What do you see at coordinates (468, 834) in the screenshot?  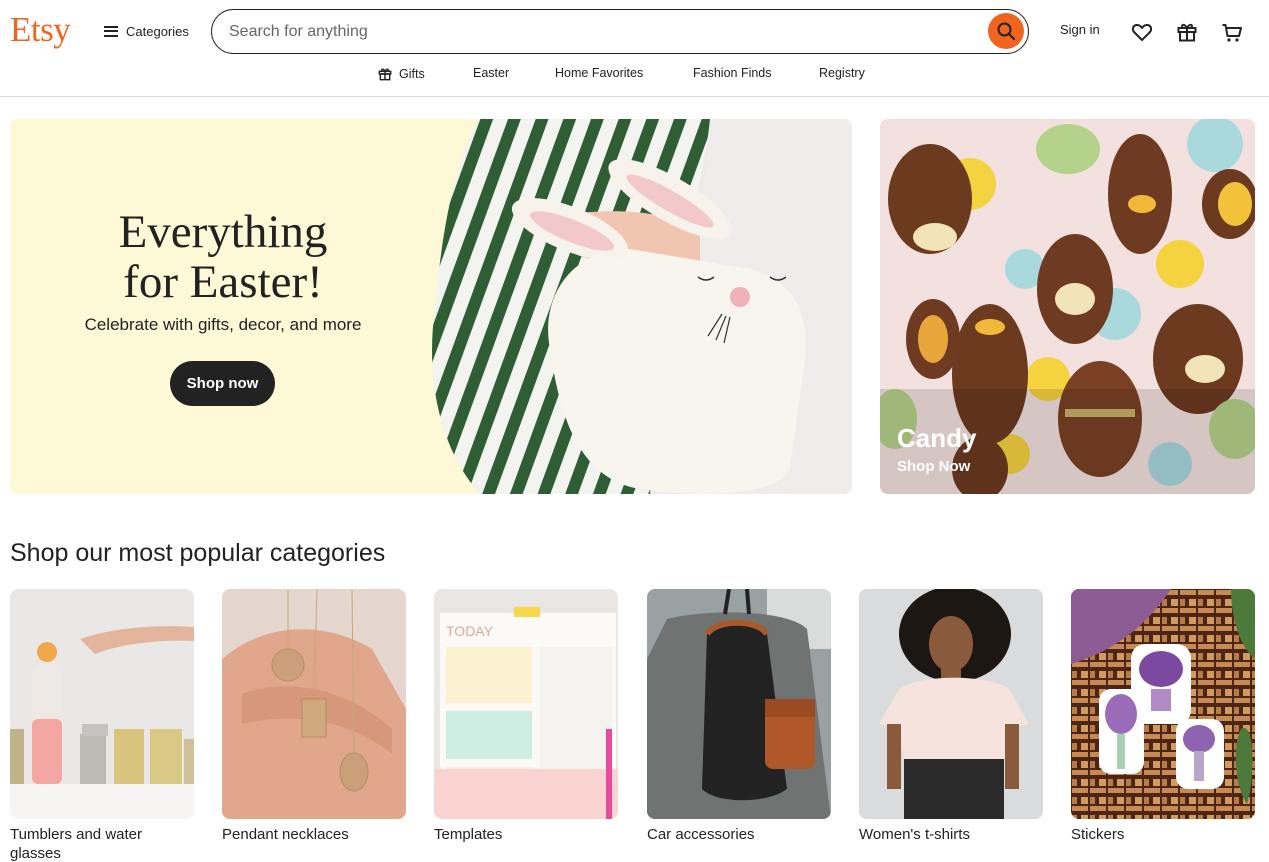 I see `category-label: Templates` at bounding box center [468, 834].